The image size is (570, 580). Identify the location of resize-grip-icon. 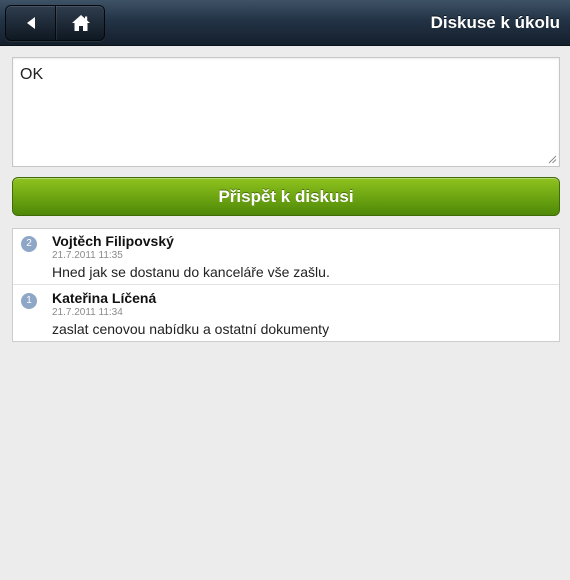
(552, 159).